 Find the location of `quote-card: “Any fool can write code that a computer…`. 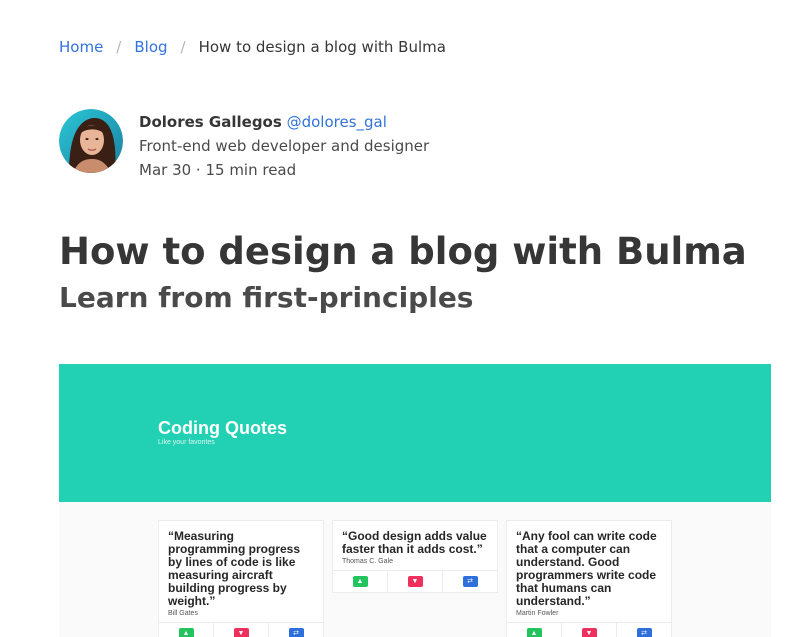

quote-card: “Any fool can write code that a computer… is located at coordinates (589, 578).